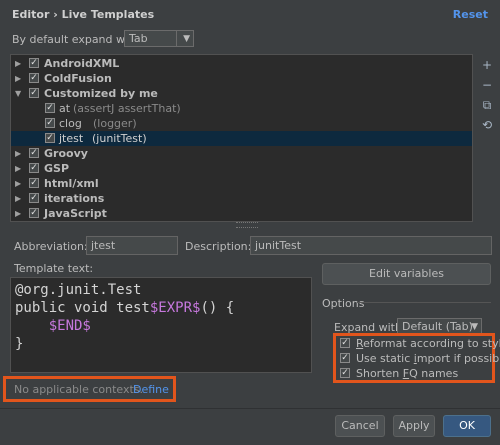 This screenshot has height=445, width=500. What do you see at coordinates (151, 389) in the screenshot?
I see `define-contexts-link: Define` at bounding box center [151, 389].